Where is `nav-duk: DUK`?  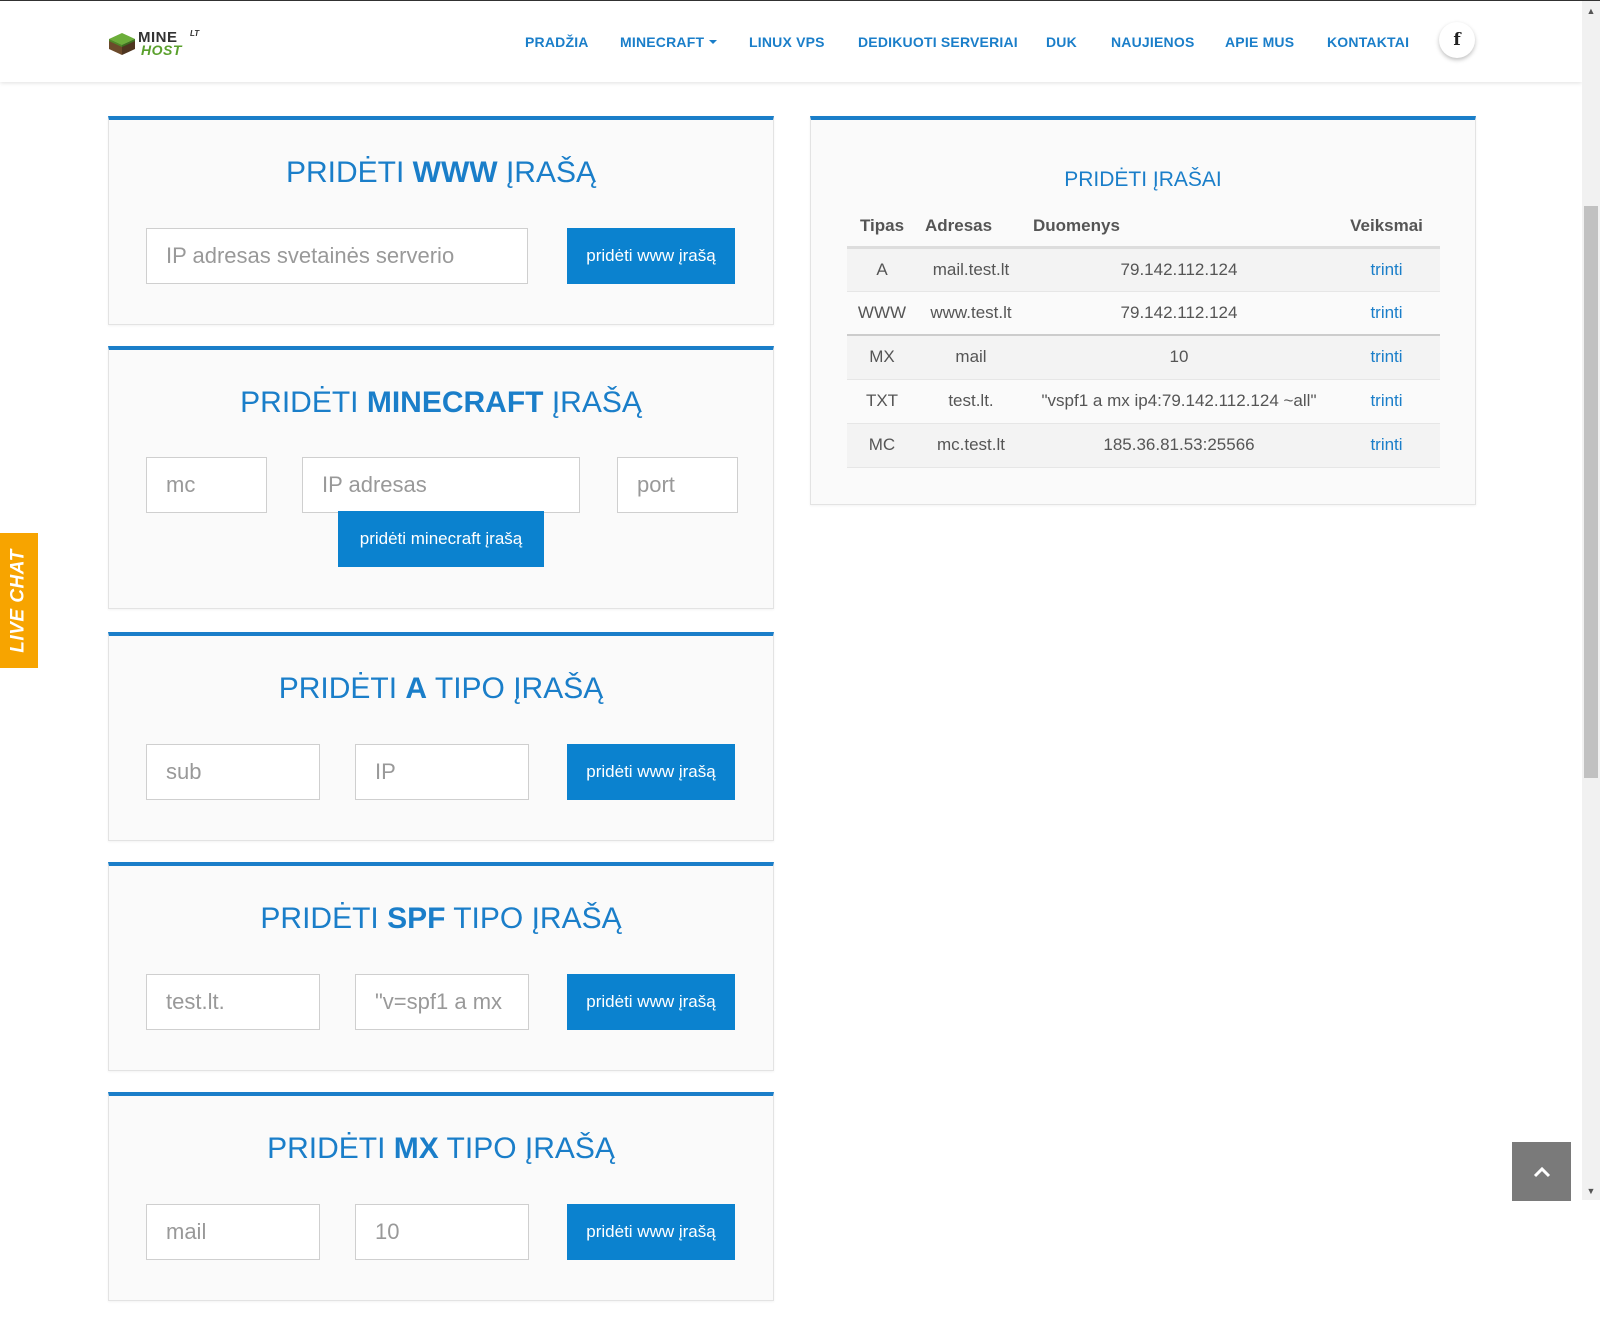
nav-duk: DUK is located at coordinates (1061, 42).